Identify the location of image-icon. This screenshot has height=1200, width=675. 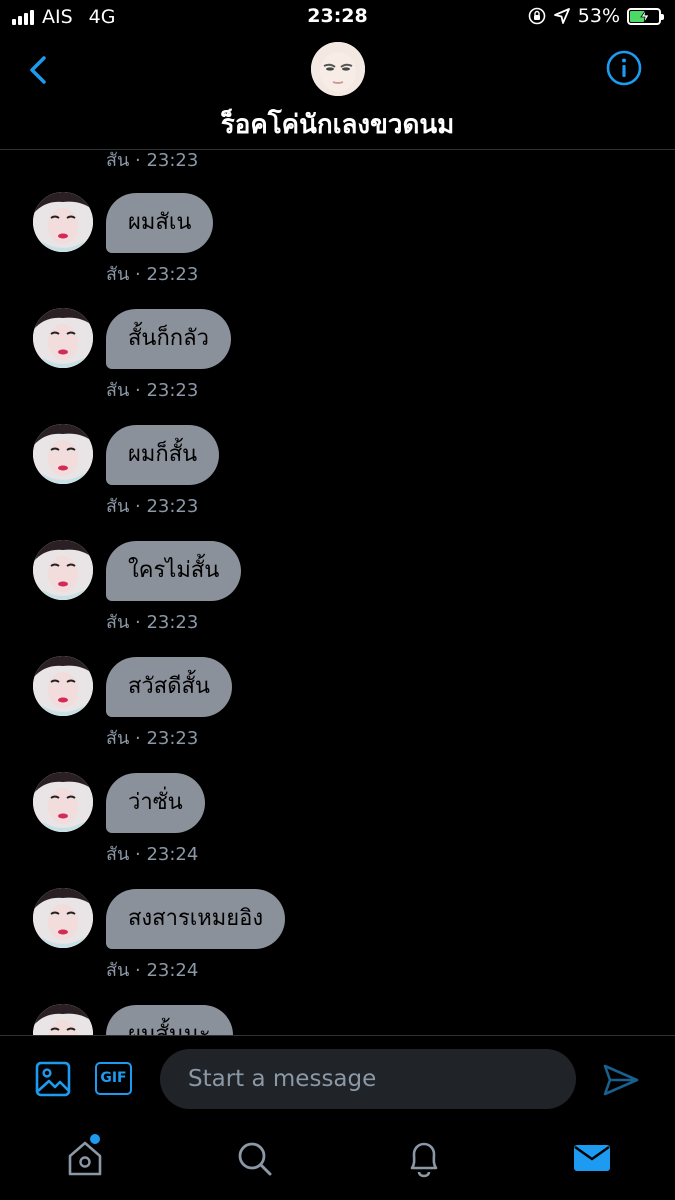
(53, 1079).